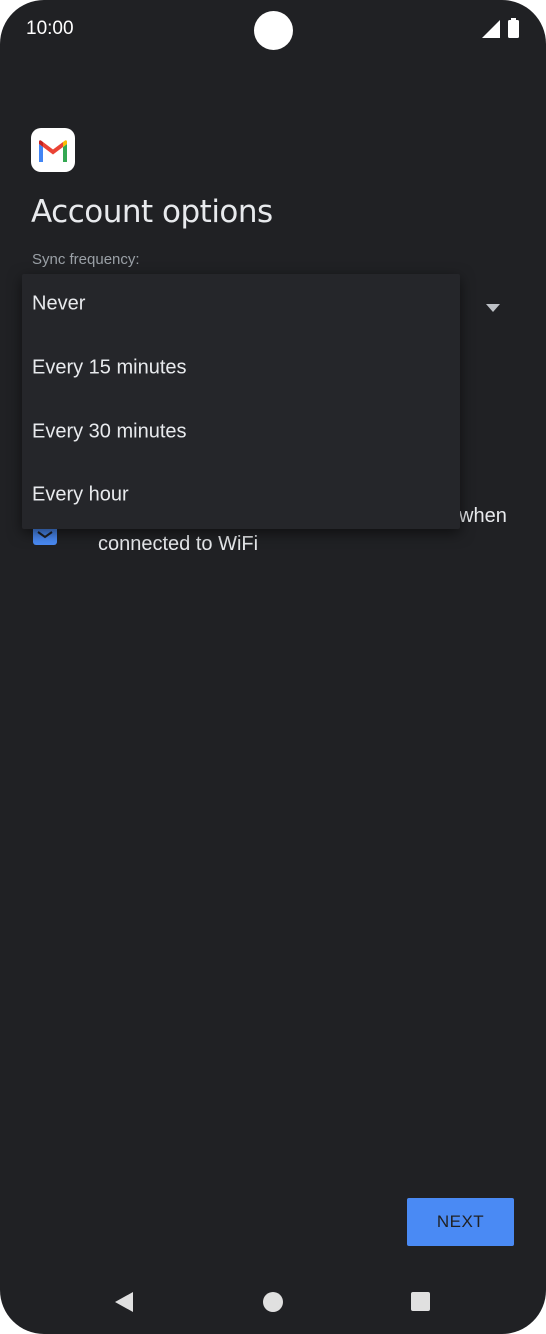 The height and width of the screenshot is (1334, 546). Describe the element at coordinates (241, 304) in the screenshot. I see `menu-item-never: Never` at that location.